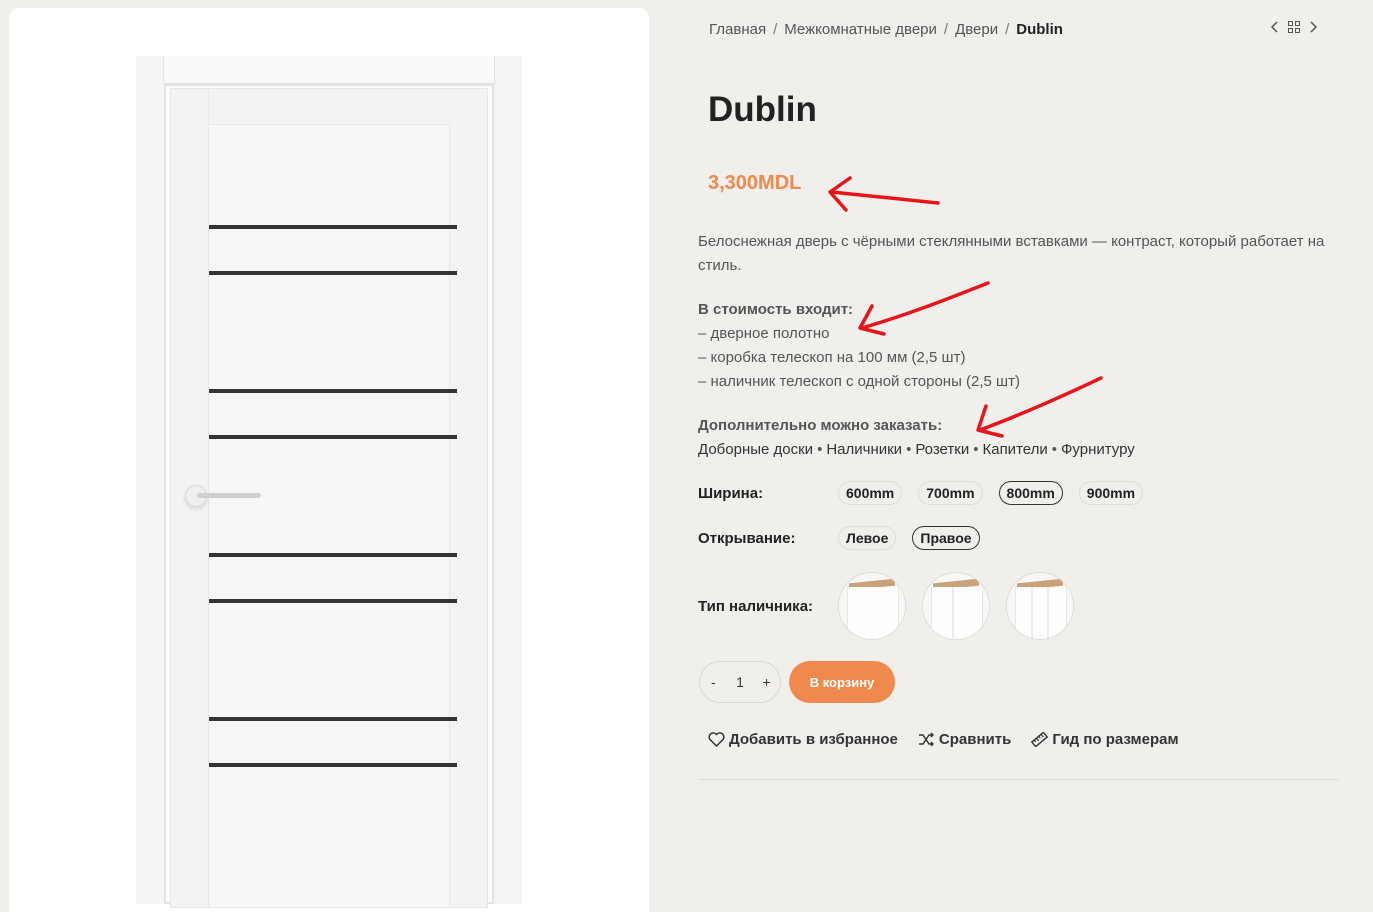 The width and height of the screenshot is (1373, 912). I want to click on product-price: 3,300MDL, so click(755, 183).